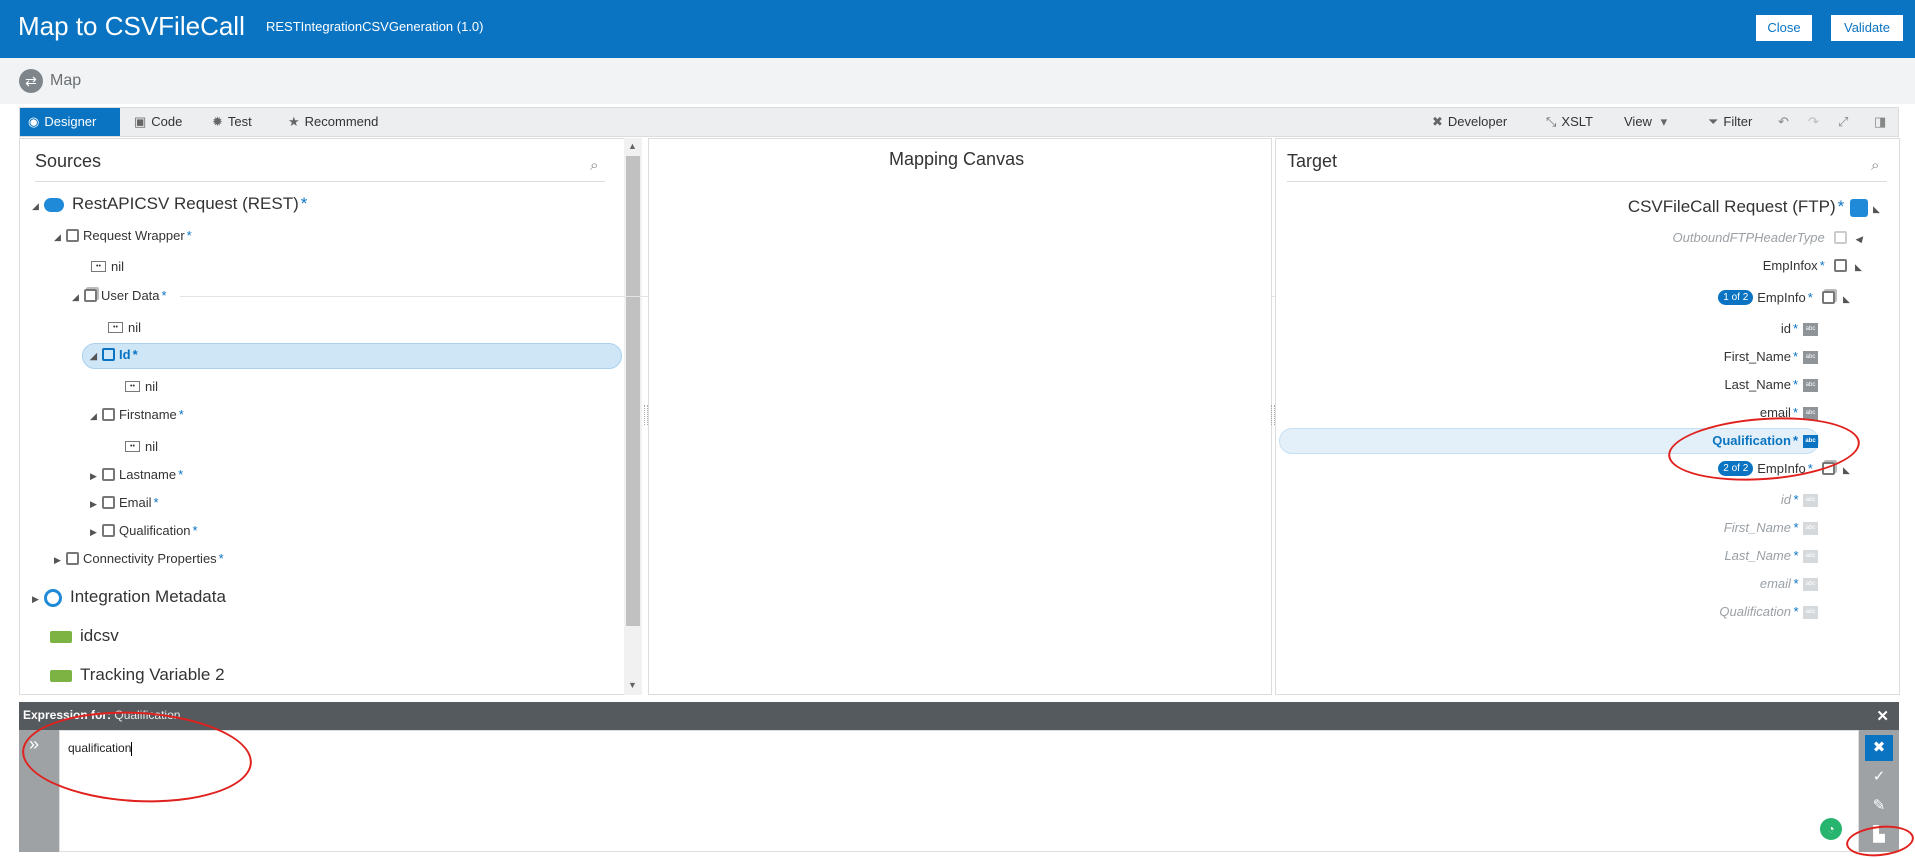 This screenshot has height=858, width=1915. What do you see at coordinates (158, 122) in the screenshot?
I see `tab-code: ▣ Code` at bounding box center [158, 122].